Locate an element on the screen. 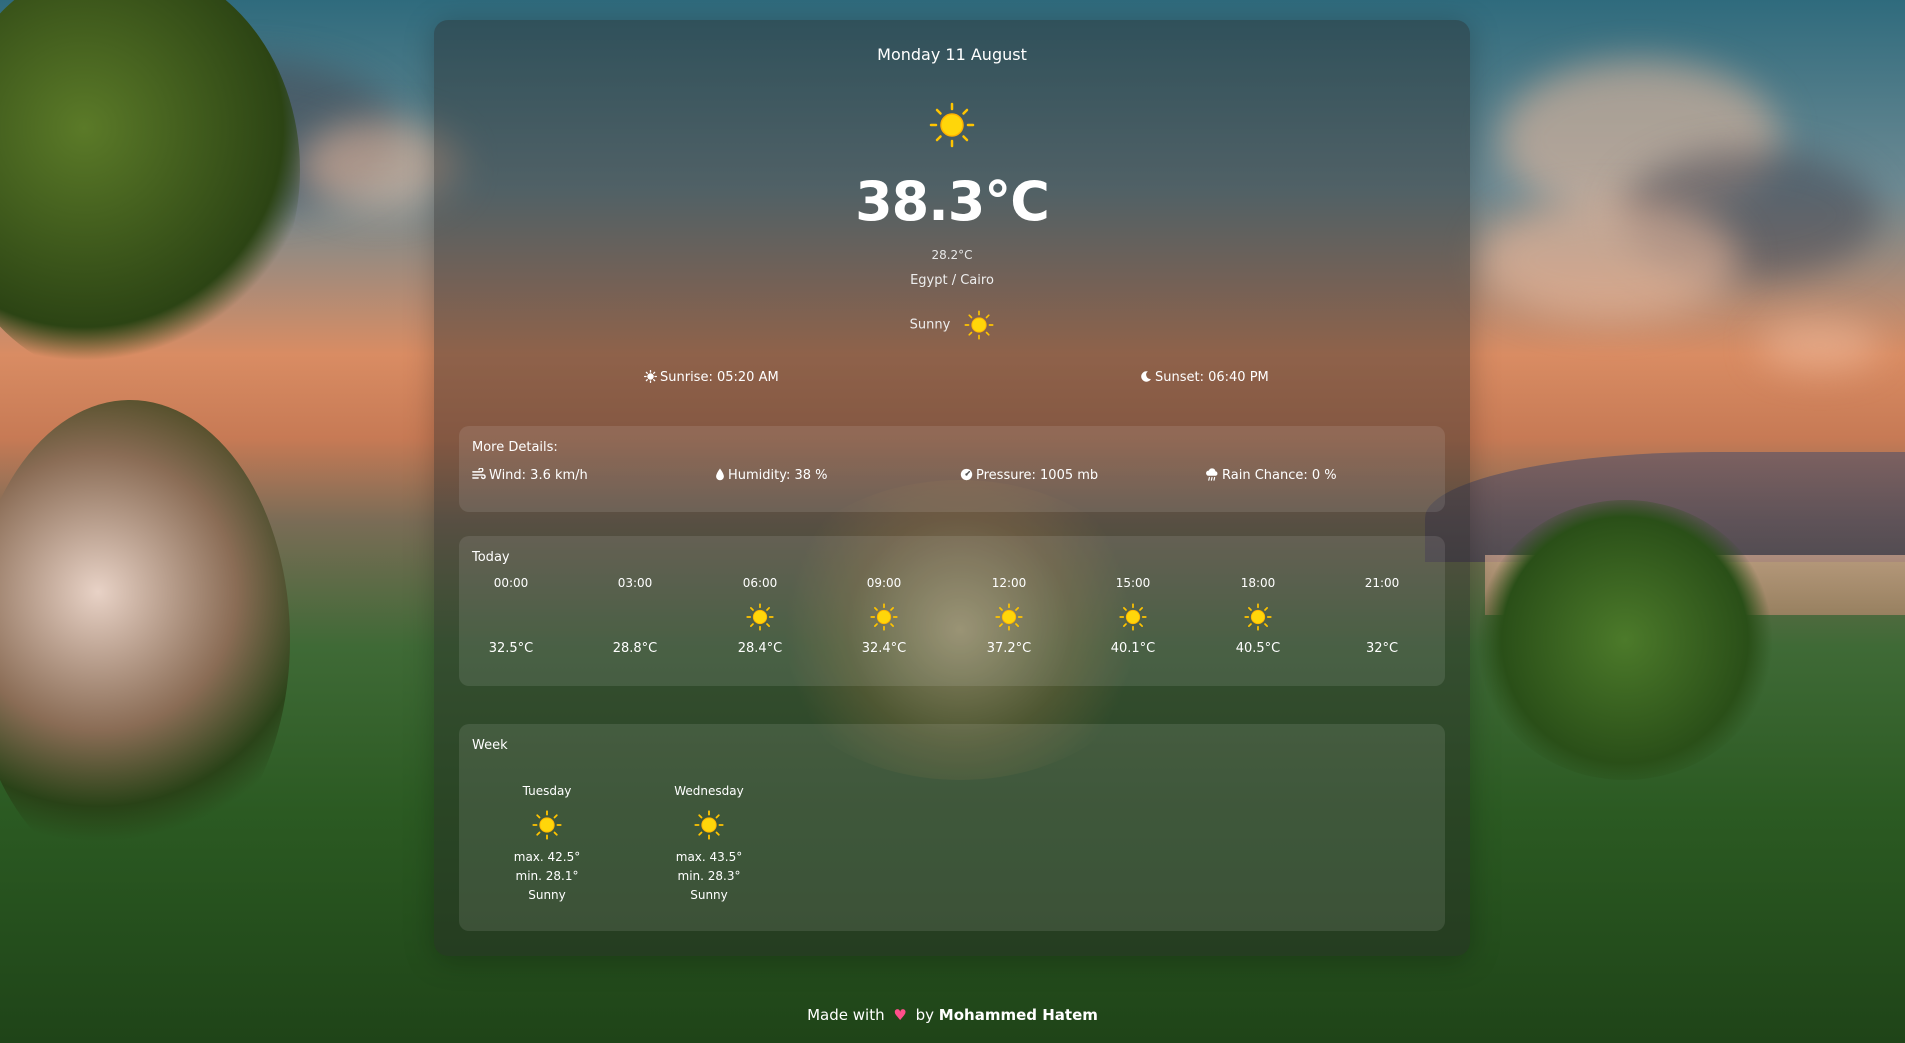  today-title: Today is located at coordinates (491, 557).